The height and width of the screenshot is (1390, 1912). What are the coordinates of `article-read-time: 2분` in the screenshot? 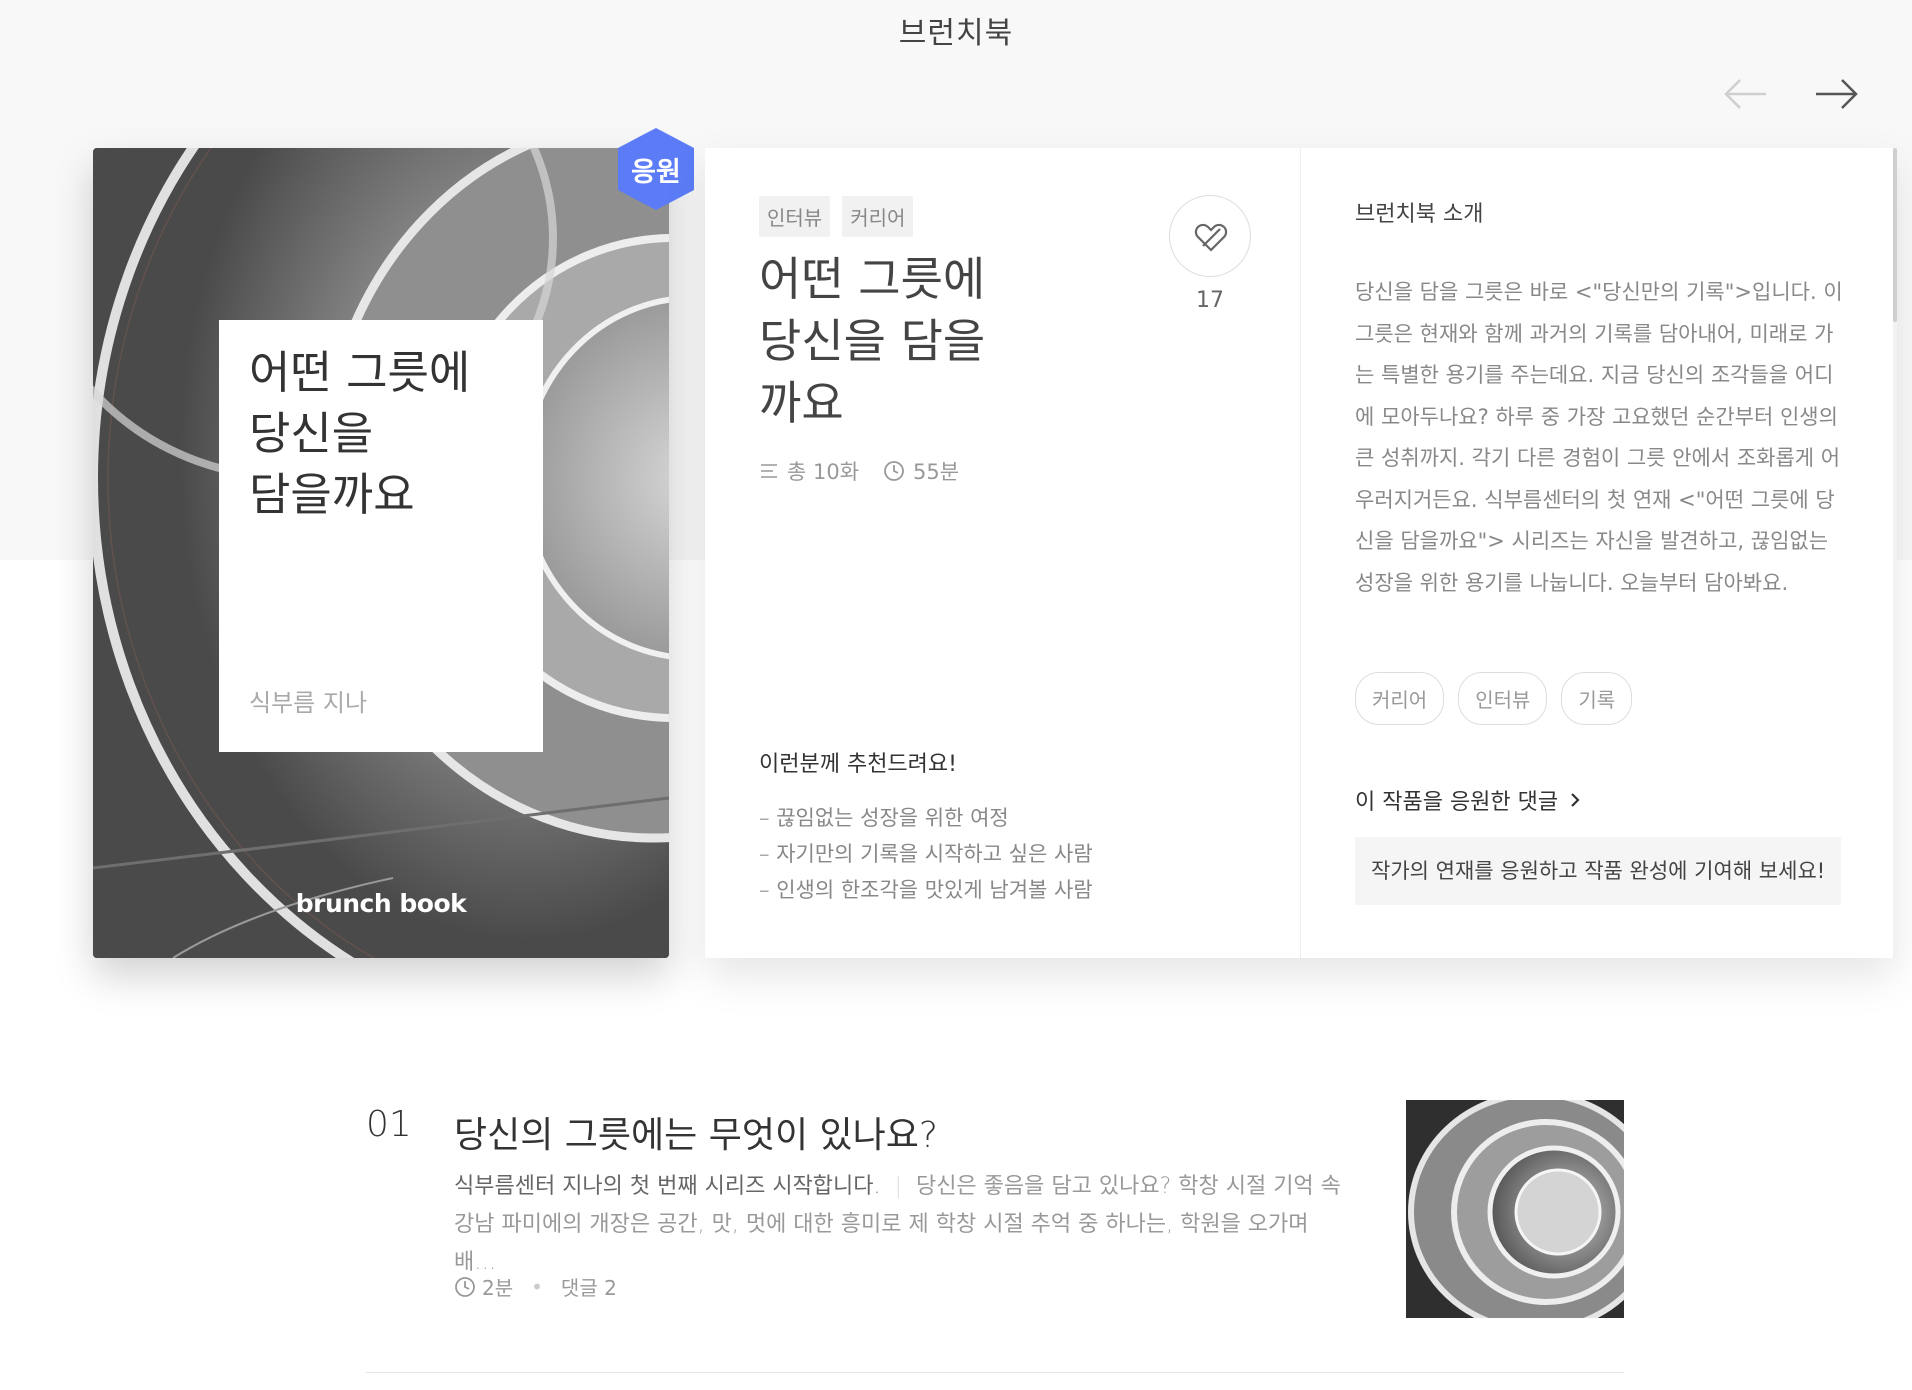 It's located at (498, 1288).